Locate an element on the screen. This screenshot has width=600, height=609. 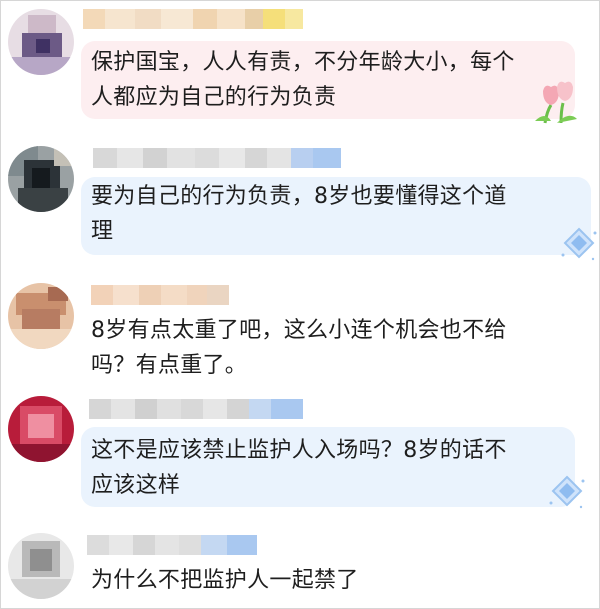
comment-bubble: 保护国宝，人人有责，不分年龄大小，每个 人都应为自己的行为负责 is located at coordinates (328, 80).